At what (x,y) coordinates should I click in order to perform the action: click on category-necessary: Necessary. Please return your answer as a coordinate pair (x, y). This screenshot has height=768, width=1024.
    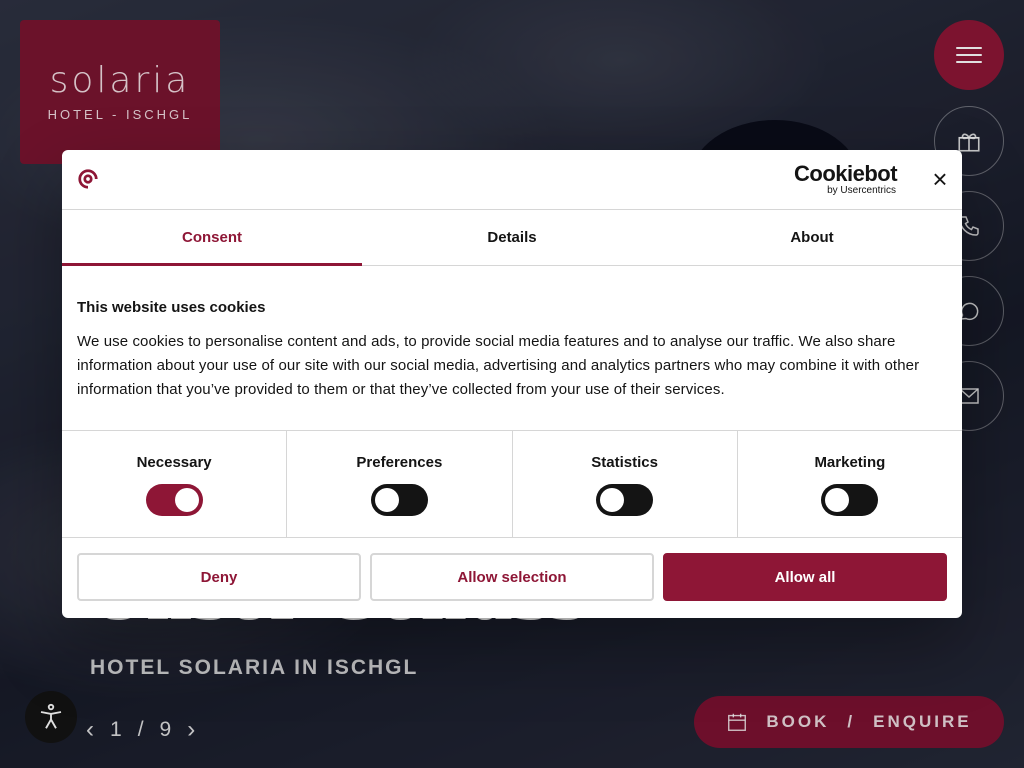
    Looking at the image, I should click on (175, 484).